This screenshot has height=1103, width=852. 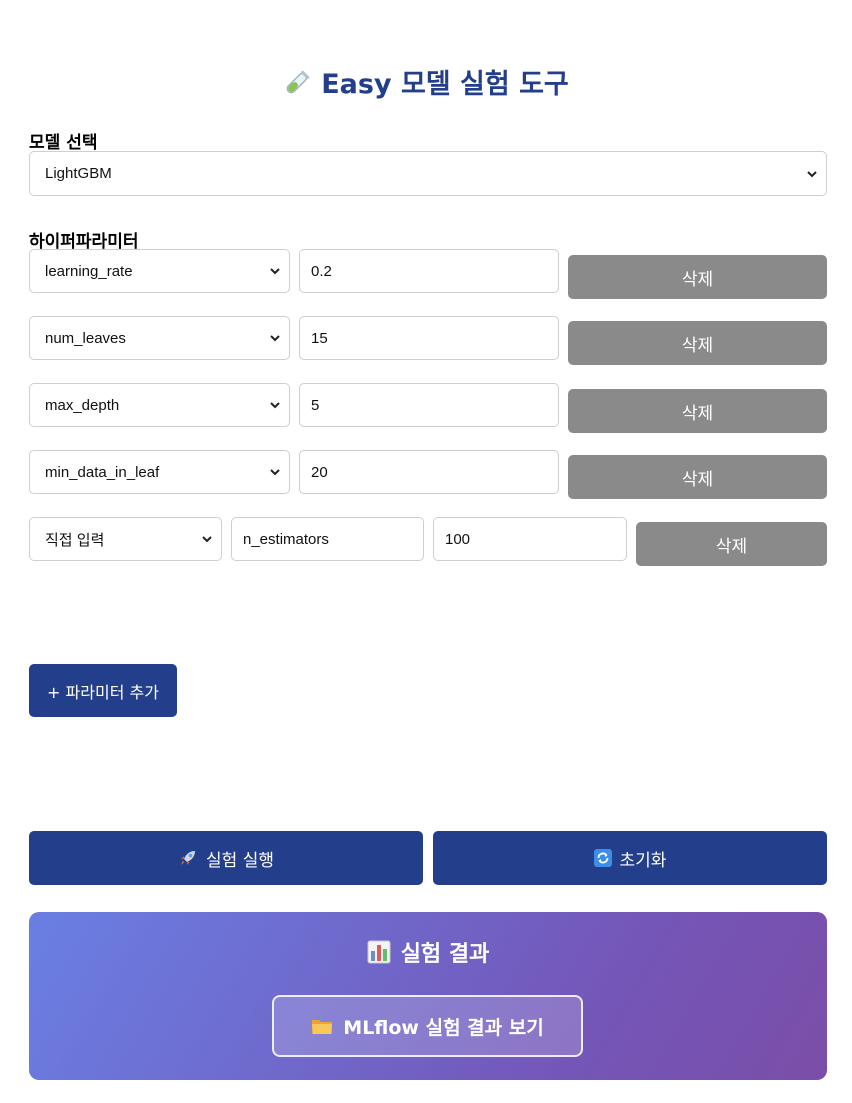 What do you see at coordinates (643, 860) in the screenshot?
I see `reset-label: 초기화` at bounding box center [643, 860].